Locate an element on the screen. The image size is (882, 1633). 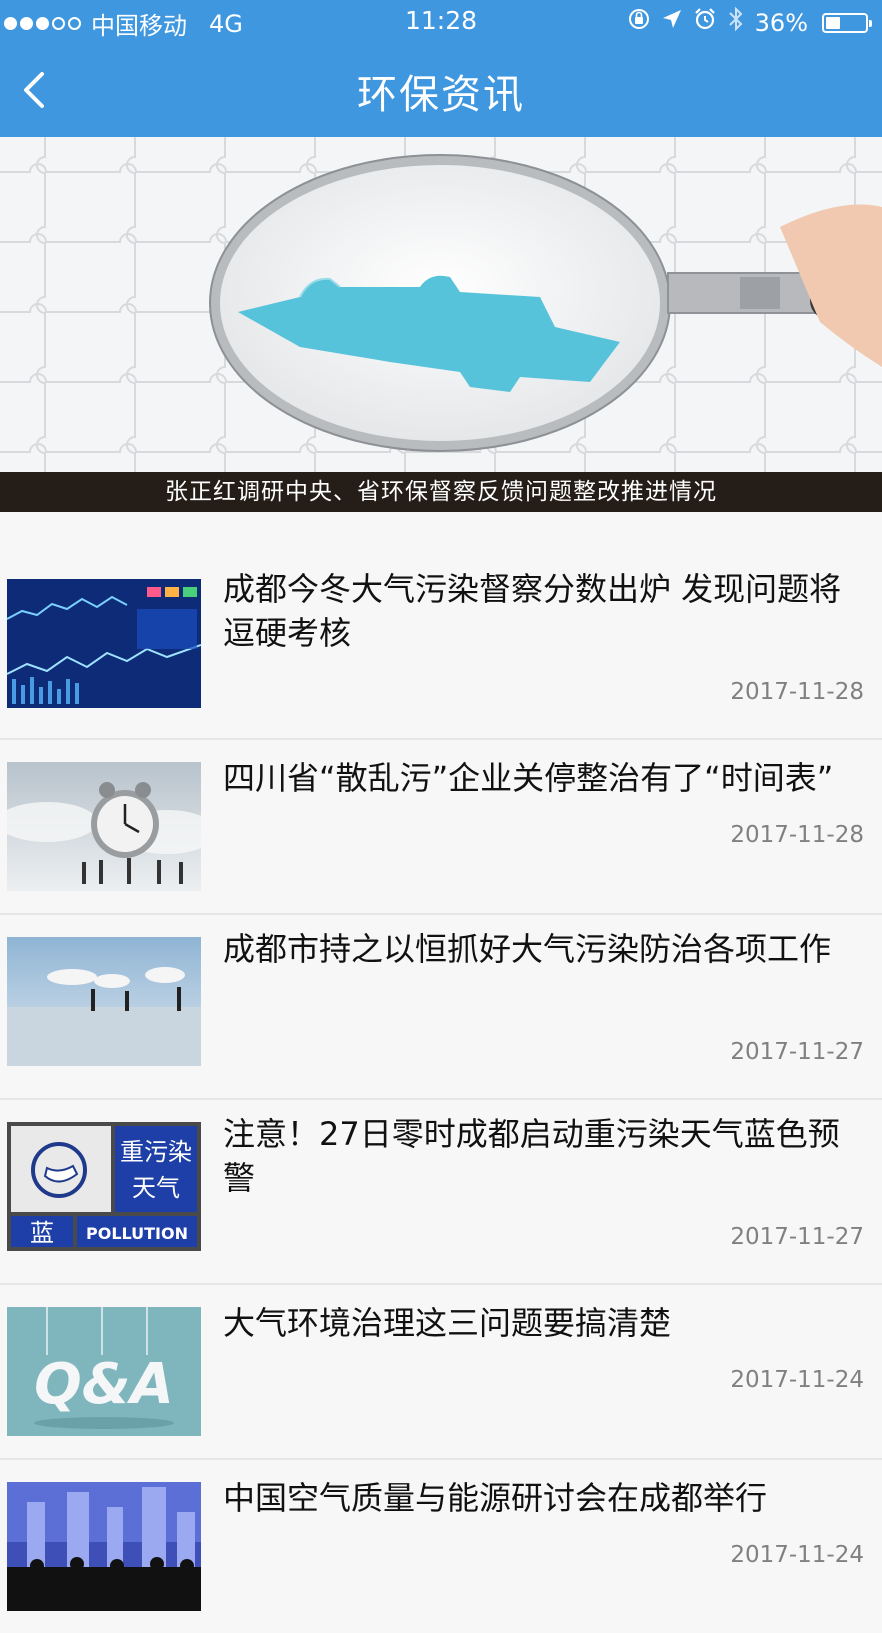
news-item: 成都今冬大气污染督察分数出炉 发现问题将逗硬考核 2017-11-28 is located at coordinates (441, 647).